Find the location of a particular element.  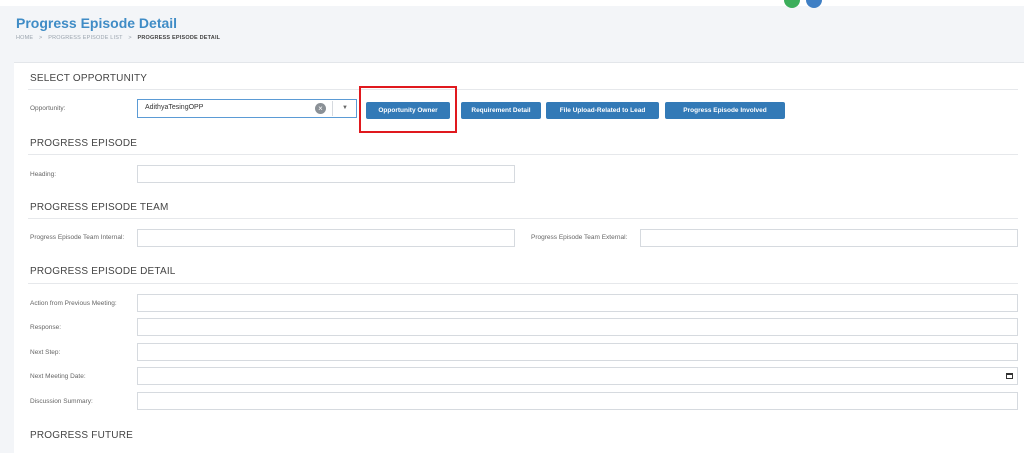

heading-label: Heading: is located at coordinates (43, 174).